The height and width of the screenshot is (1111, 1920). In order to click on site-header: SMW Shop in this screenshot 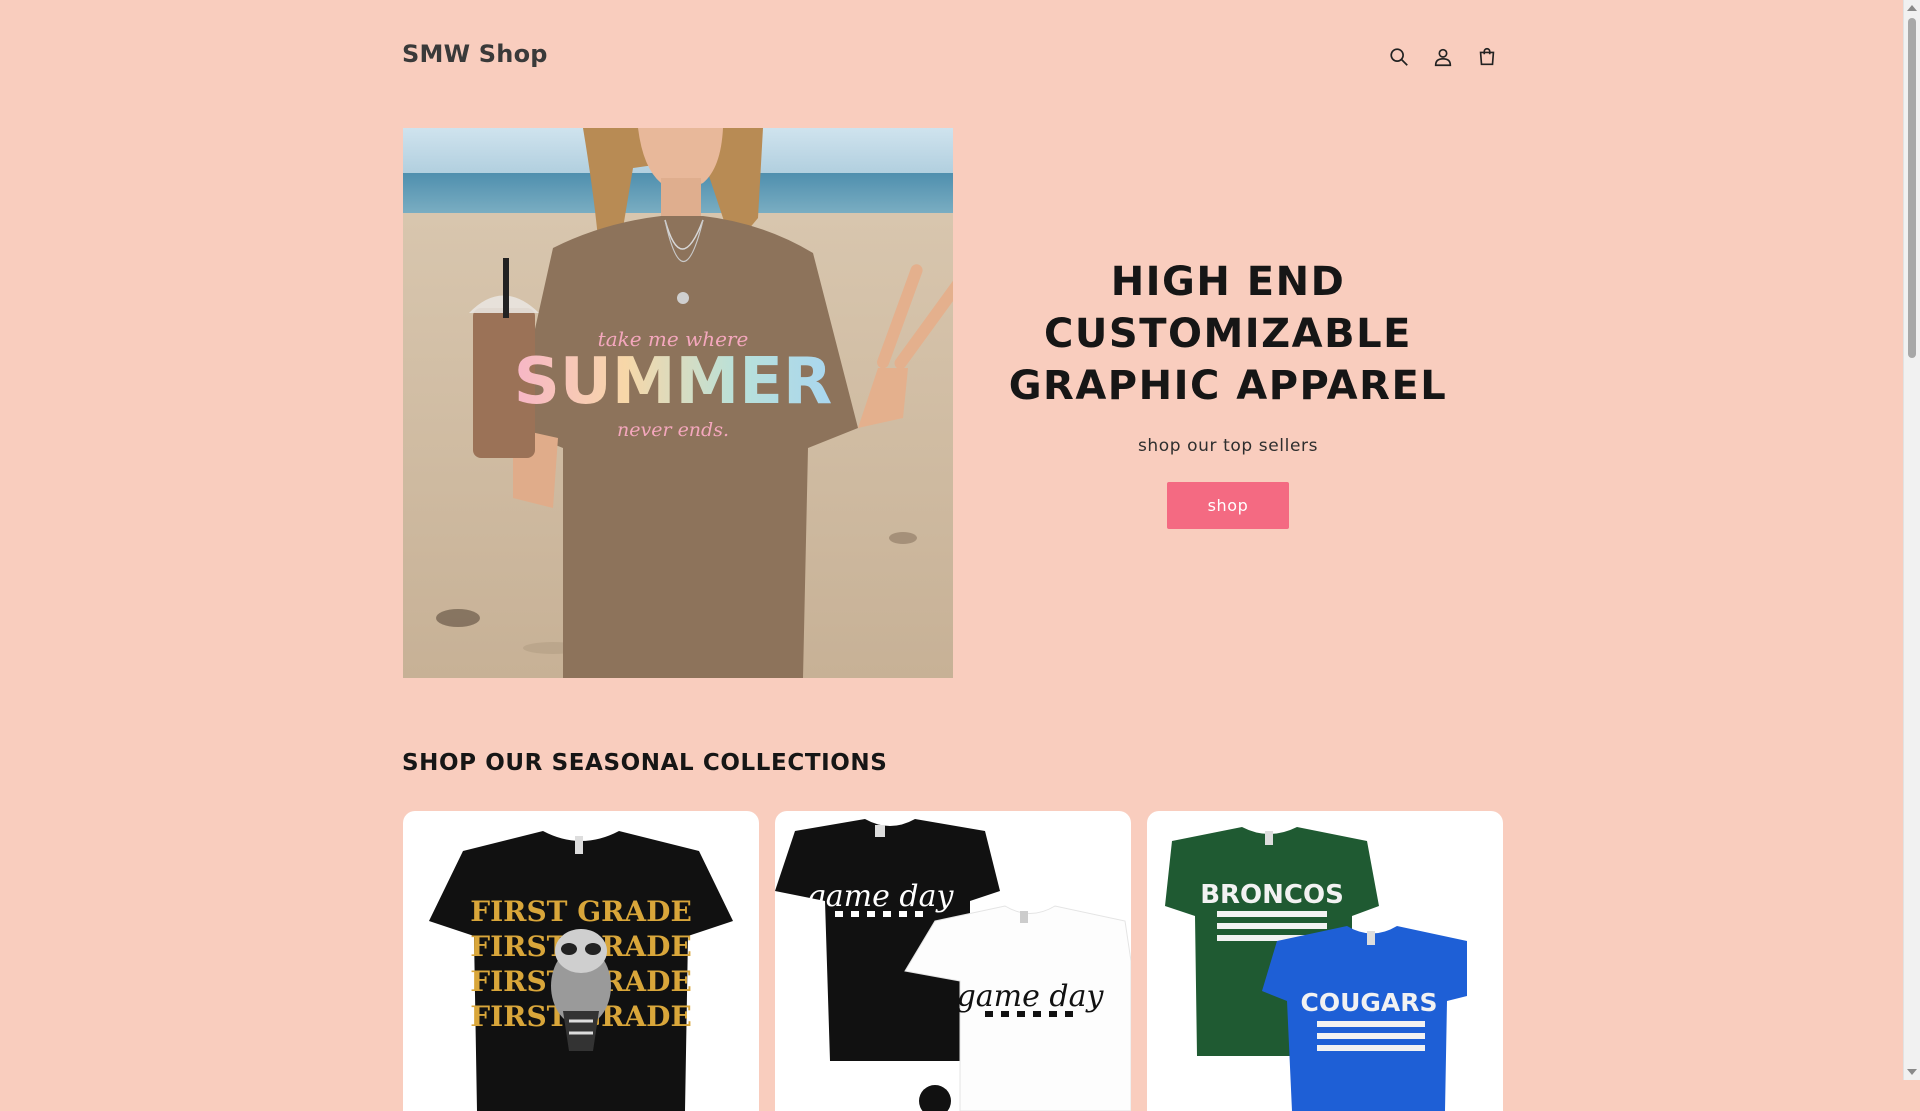, I will do `click(952, 58)`.